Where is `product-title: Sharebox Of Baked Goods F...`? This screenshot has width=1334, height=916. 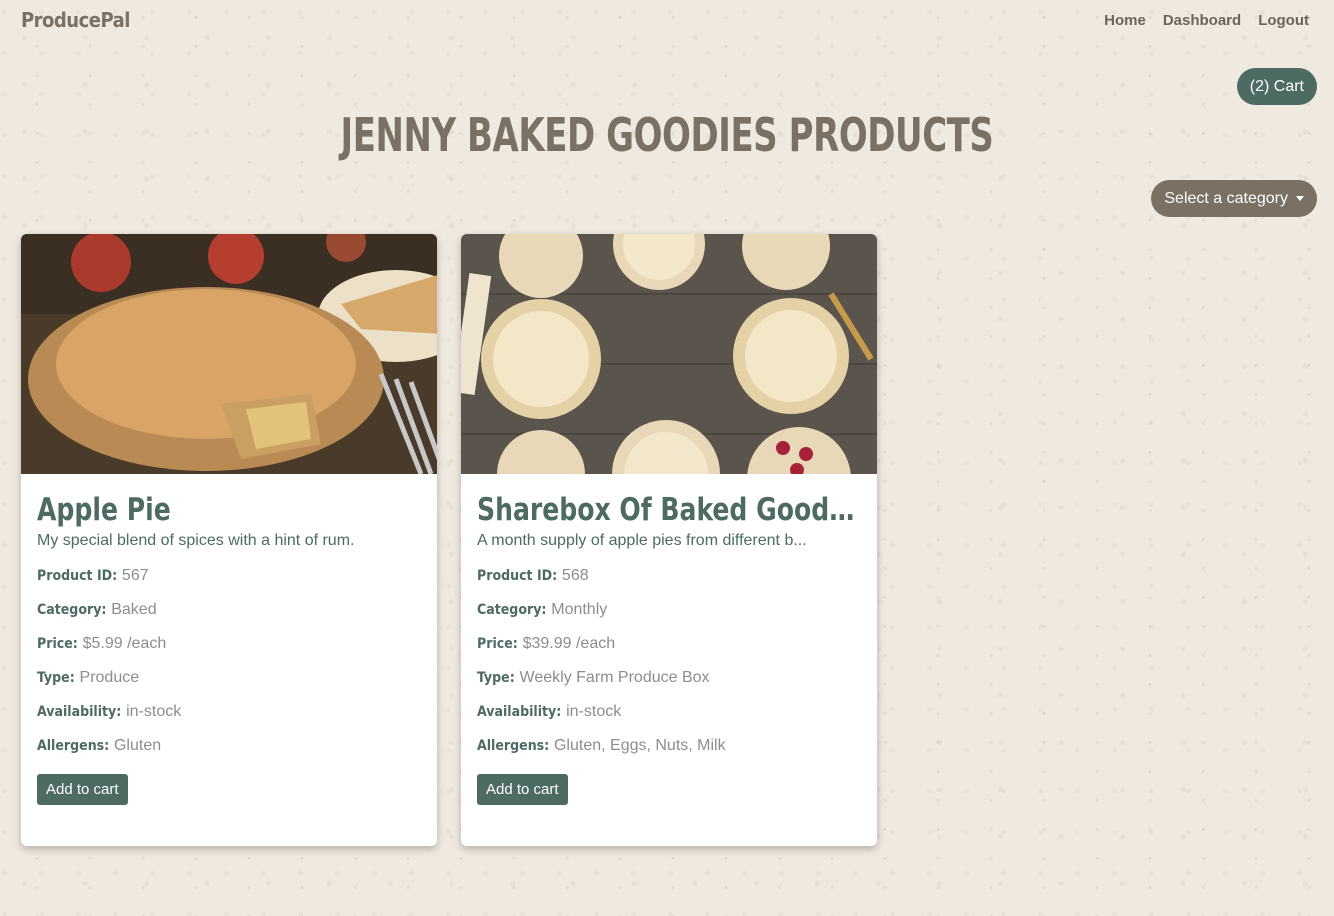 product-title: Sharebox Of Baked Goods F... is located at coordinates (668, 510).